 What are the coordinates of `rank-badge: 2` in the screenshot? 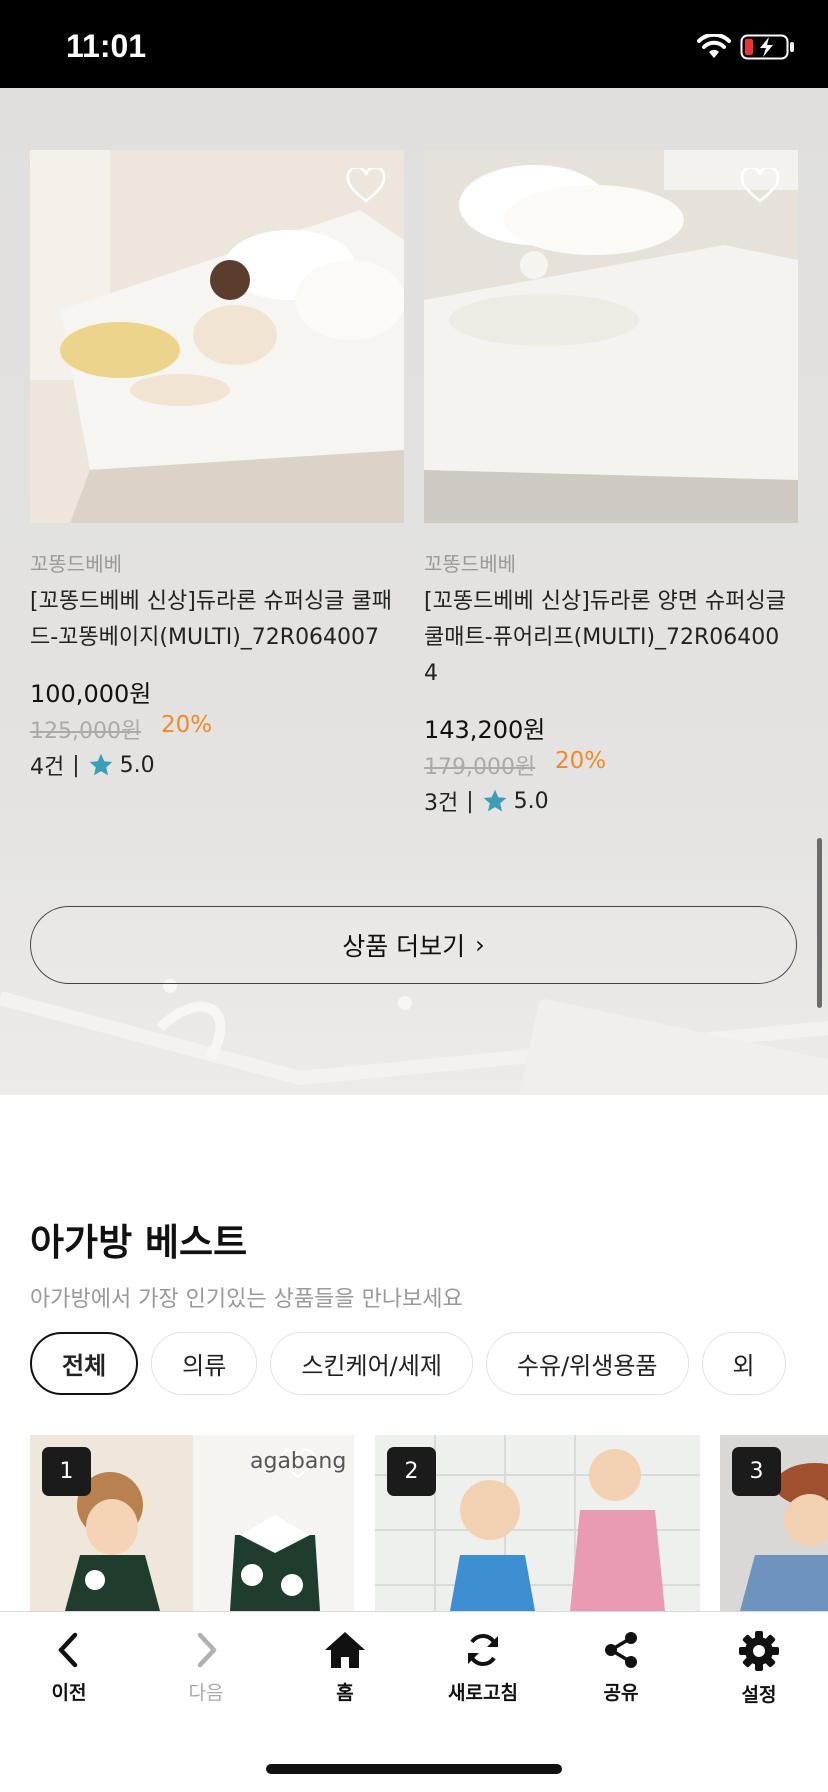 It's located at (411, 1471).